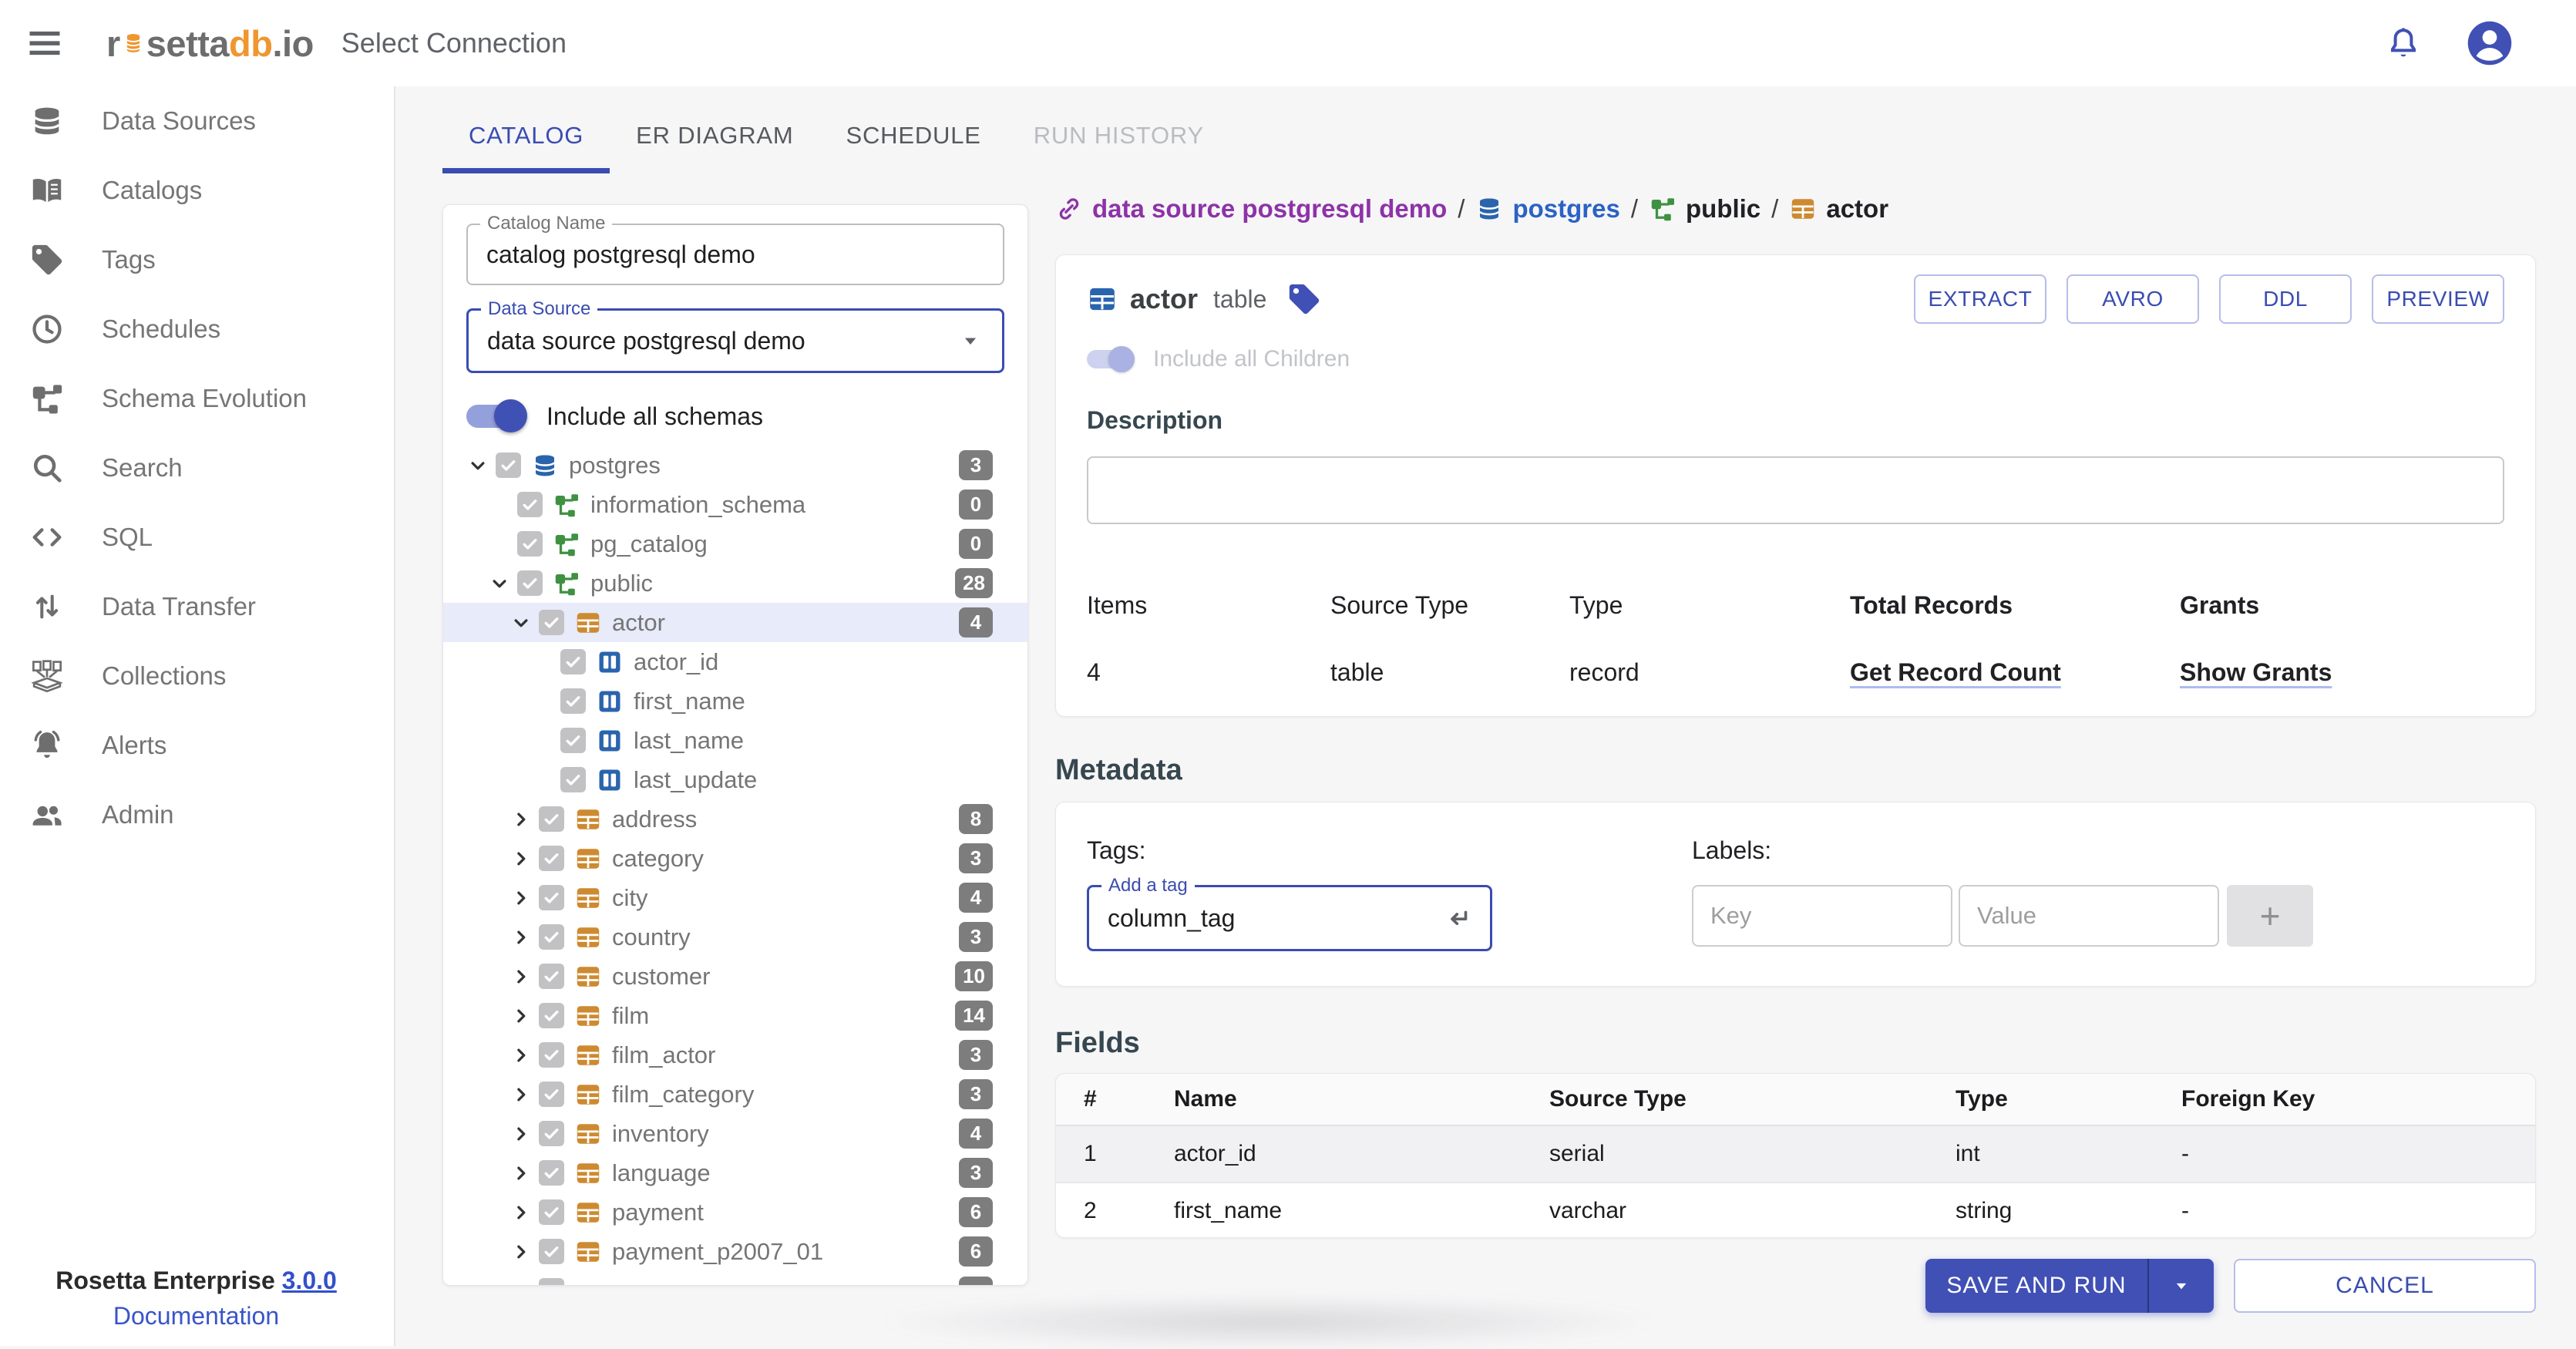  I want to click on tab-catalog: CATALOG, so click(526, 139).